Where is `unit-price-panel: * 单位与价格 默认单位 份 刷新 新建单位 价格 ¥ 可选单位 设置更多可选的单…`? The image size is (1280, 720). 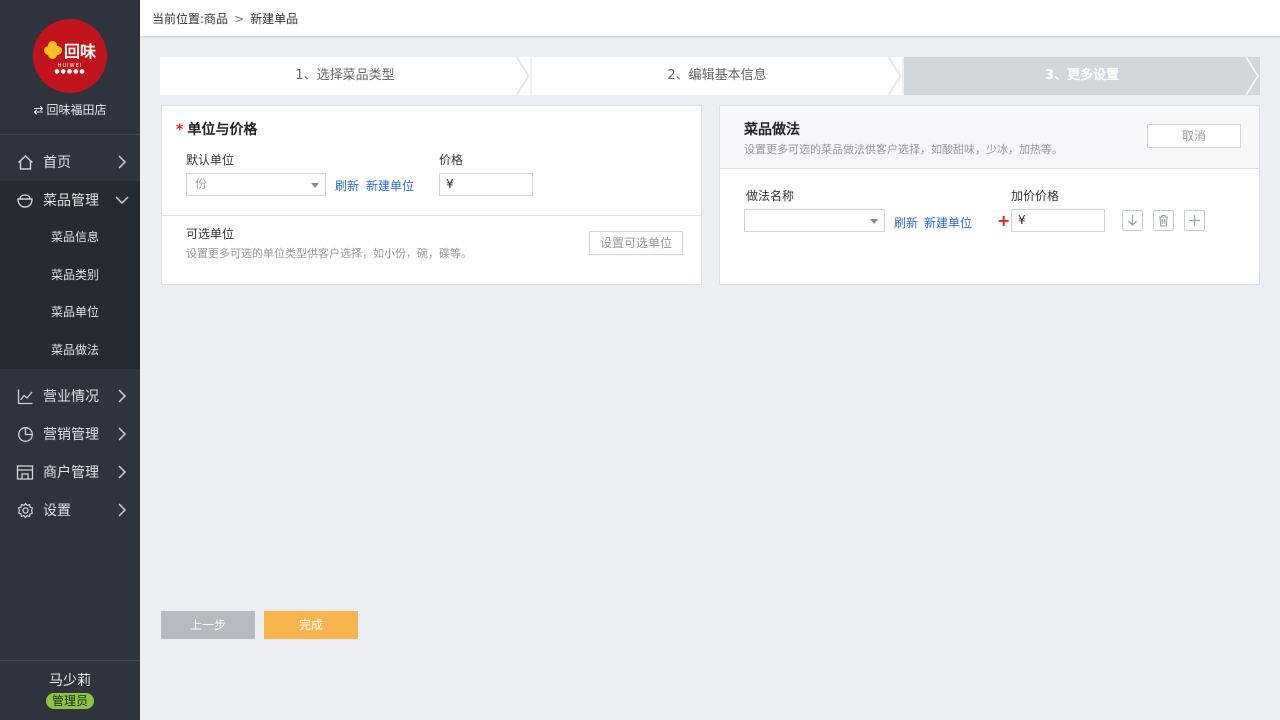 unit-price-panel: * 单位与价格 默认单位 份 刷新 新建单位 价格 ¥ 可选单位 设置更多可选的单… is located at coordinates (431, 195).